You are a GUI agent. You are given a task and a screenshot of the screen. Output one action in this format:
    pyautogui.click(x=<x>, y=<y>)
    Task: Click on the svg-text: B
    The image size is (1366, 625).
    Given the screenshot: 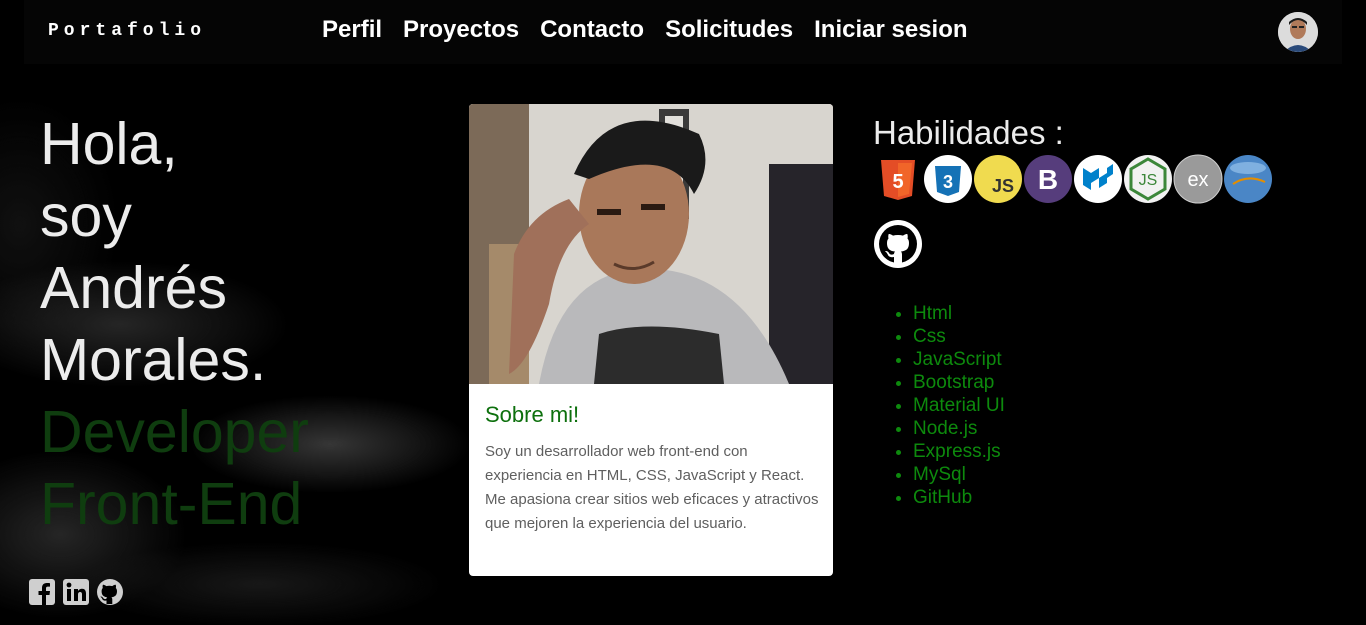 What is the action you would take?
    pyautogui.click(x=1048, y=179)
    